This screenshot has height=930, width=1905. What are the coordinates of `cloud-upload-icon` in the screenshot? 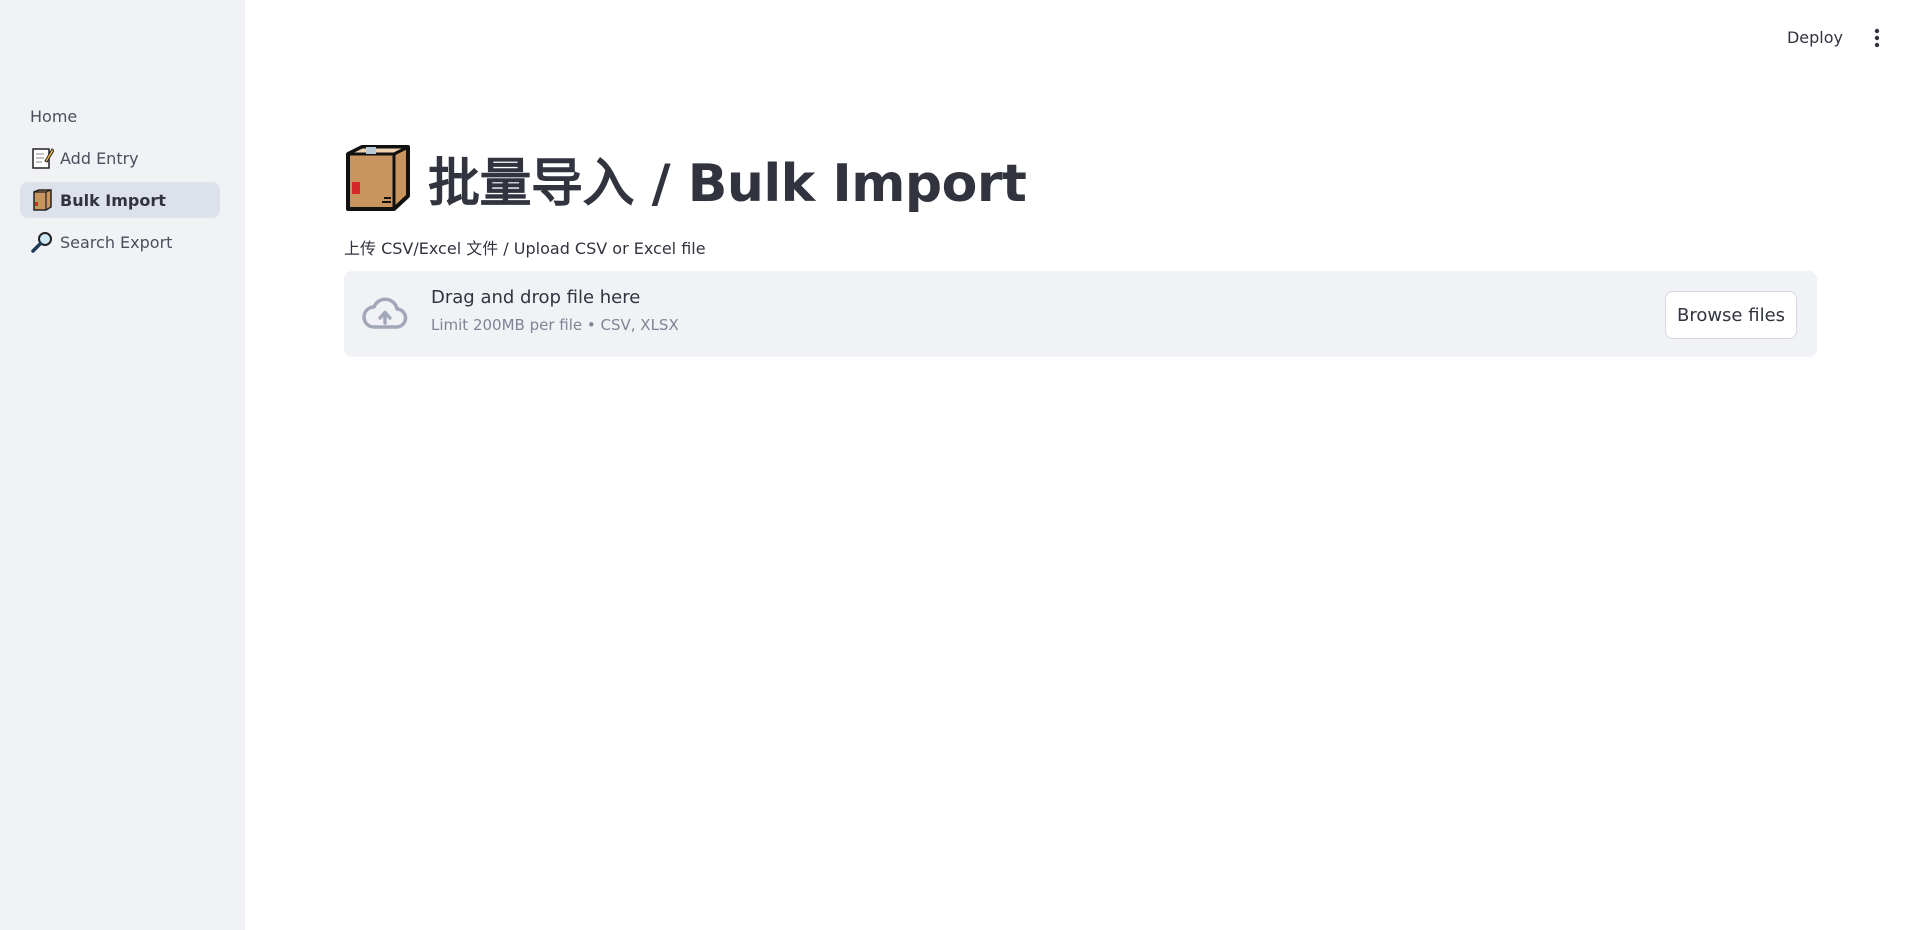 It's located at (385, 313).